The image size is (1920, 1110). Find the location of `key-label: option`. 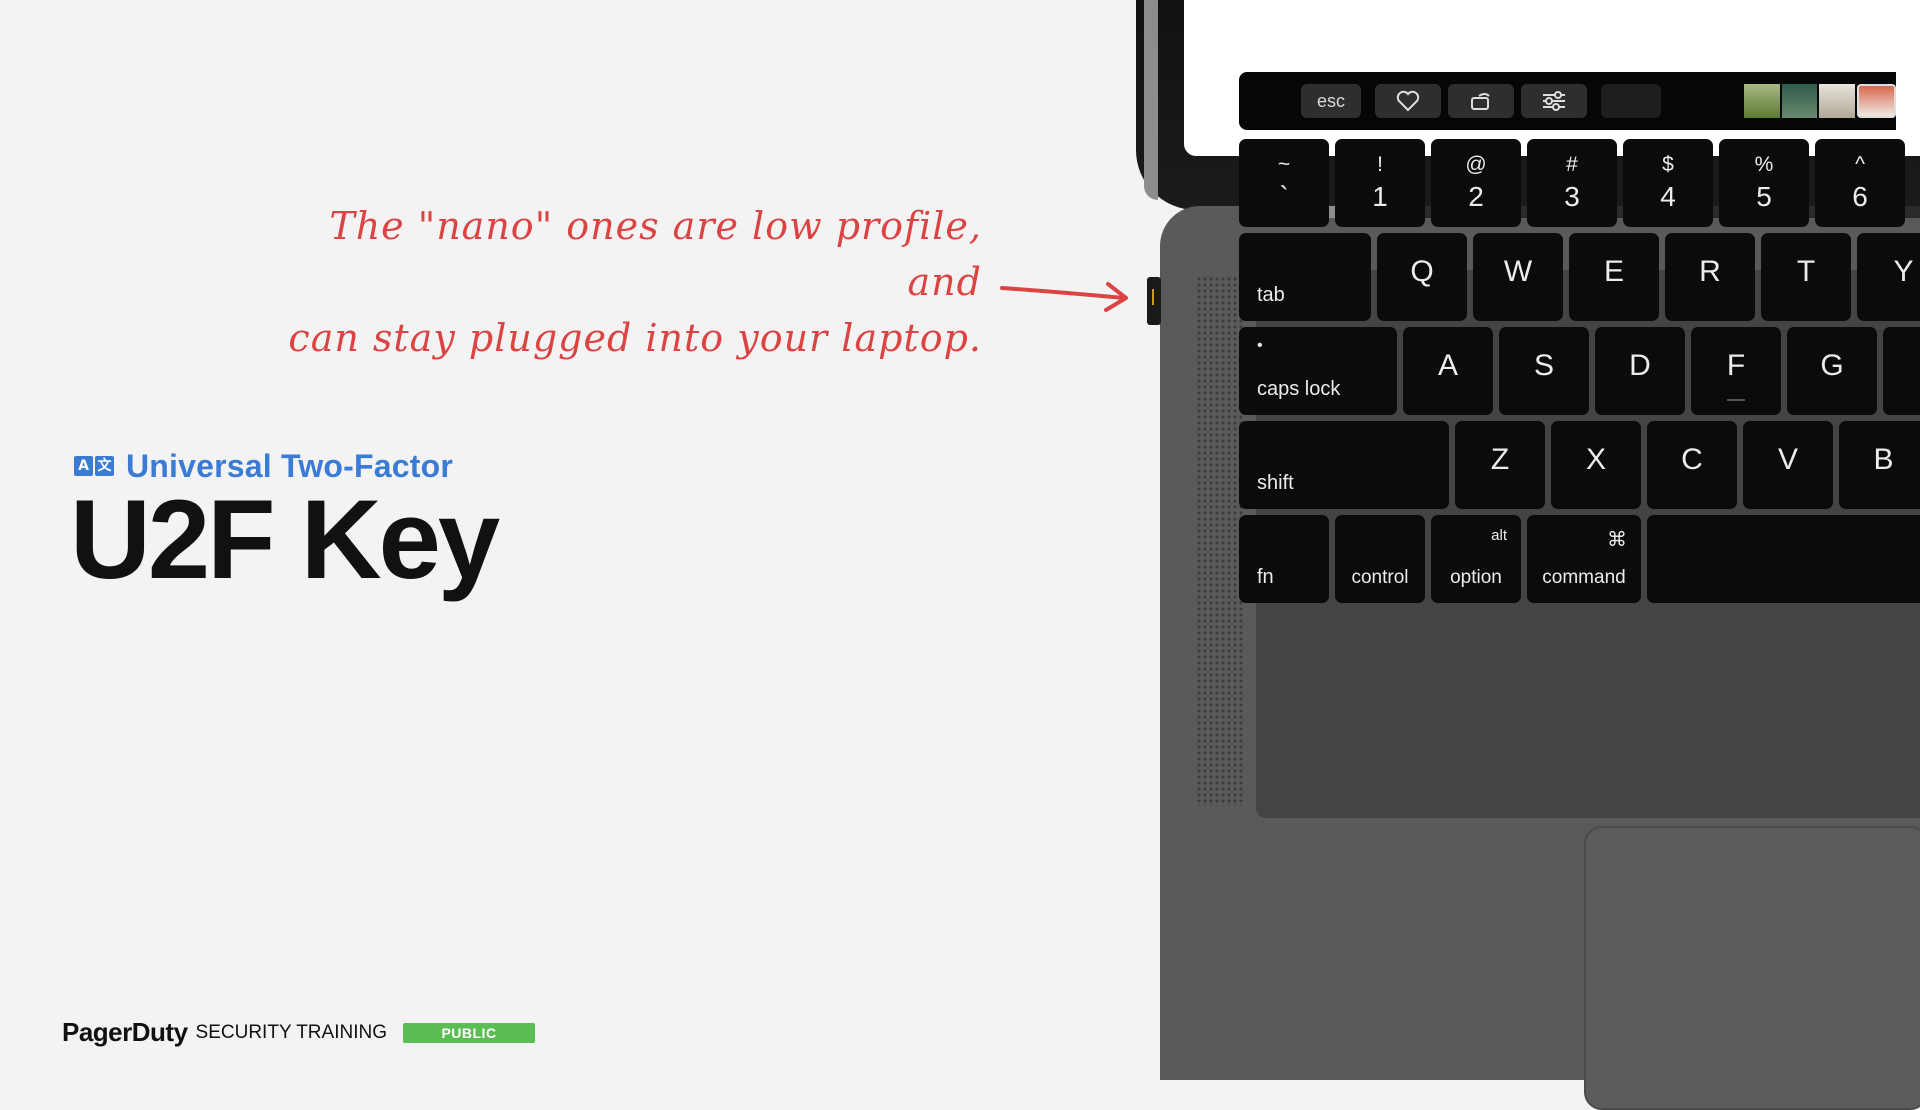

key-label: option is located at coordinates (1476, 577).